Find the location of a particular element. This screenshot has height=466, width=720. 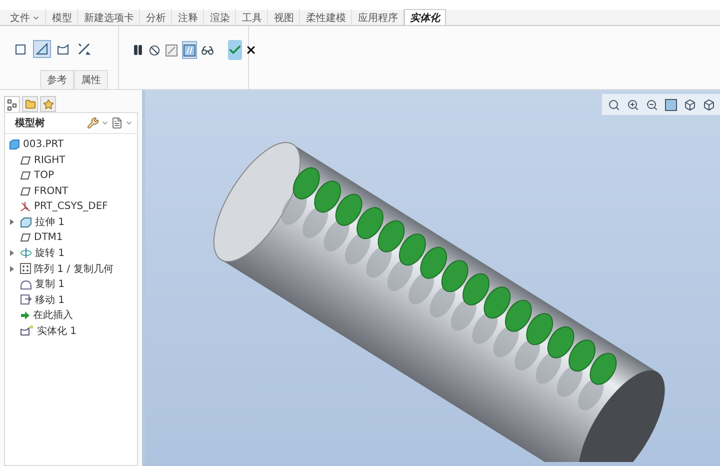

document-icon is located at coordinates (117, 123).